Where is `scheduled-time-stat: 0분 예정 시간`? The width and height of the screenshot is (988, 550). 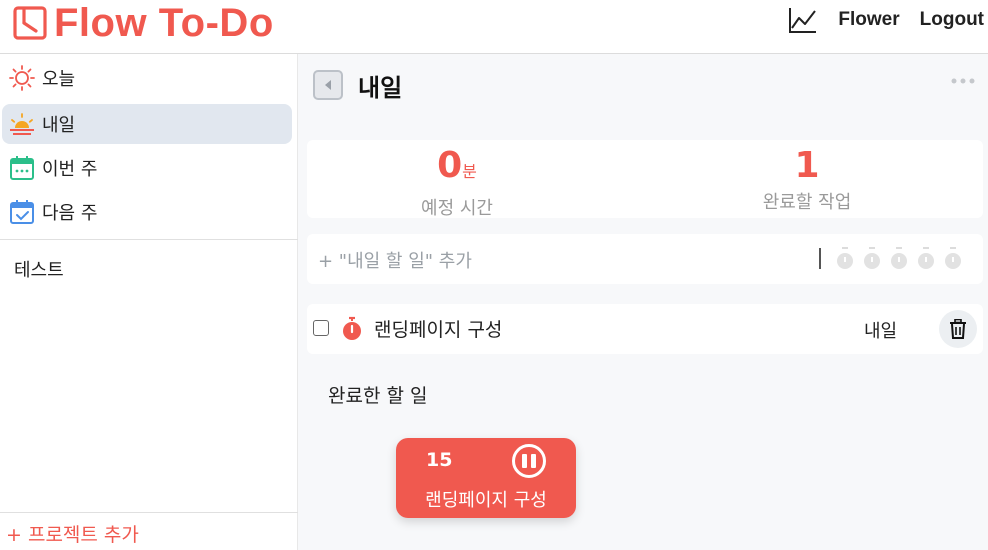
scheduled-time-stat: 0분 예정 시간 is located at coordinates (457, 183).